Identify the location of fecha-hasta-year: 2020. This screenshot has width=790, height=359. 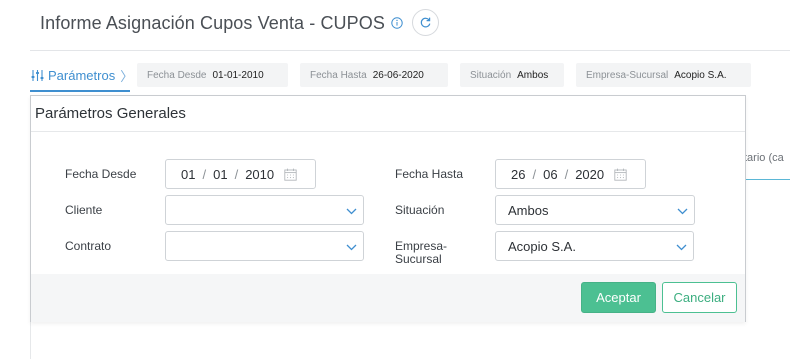
(589, 174).